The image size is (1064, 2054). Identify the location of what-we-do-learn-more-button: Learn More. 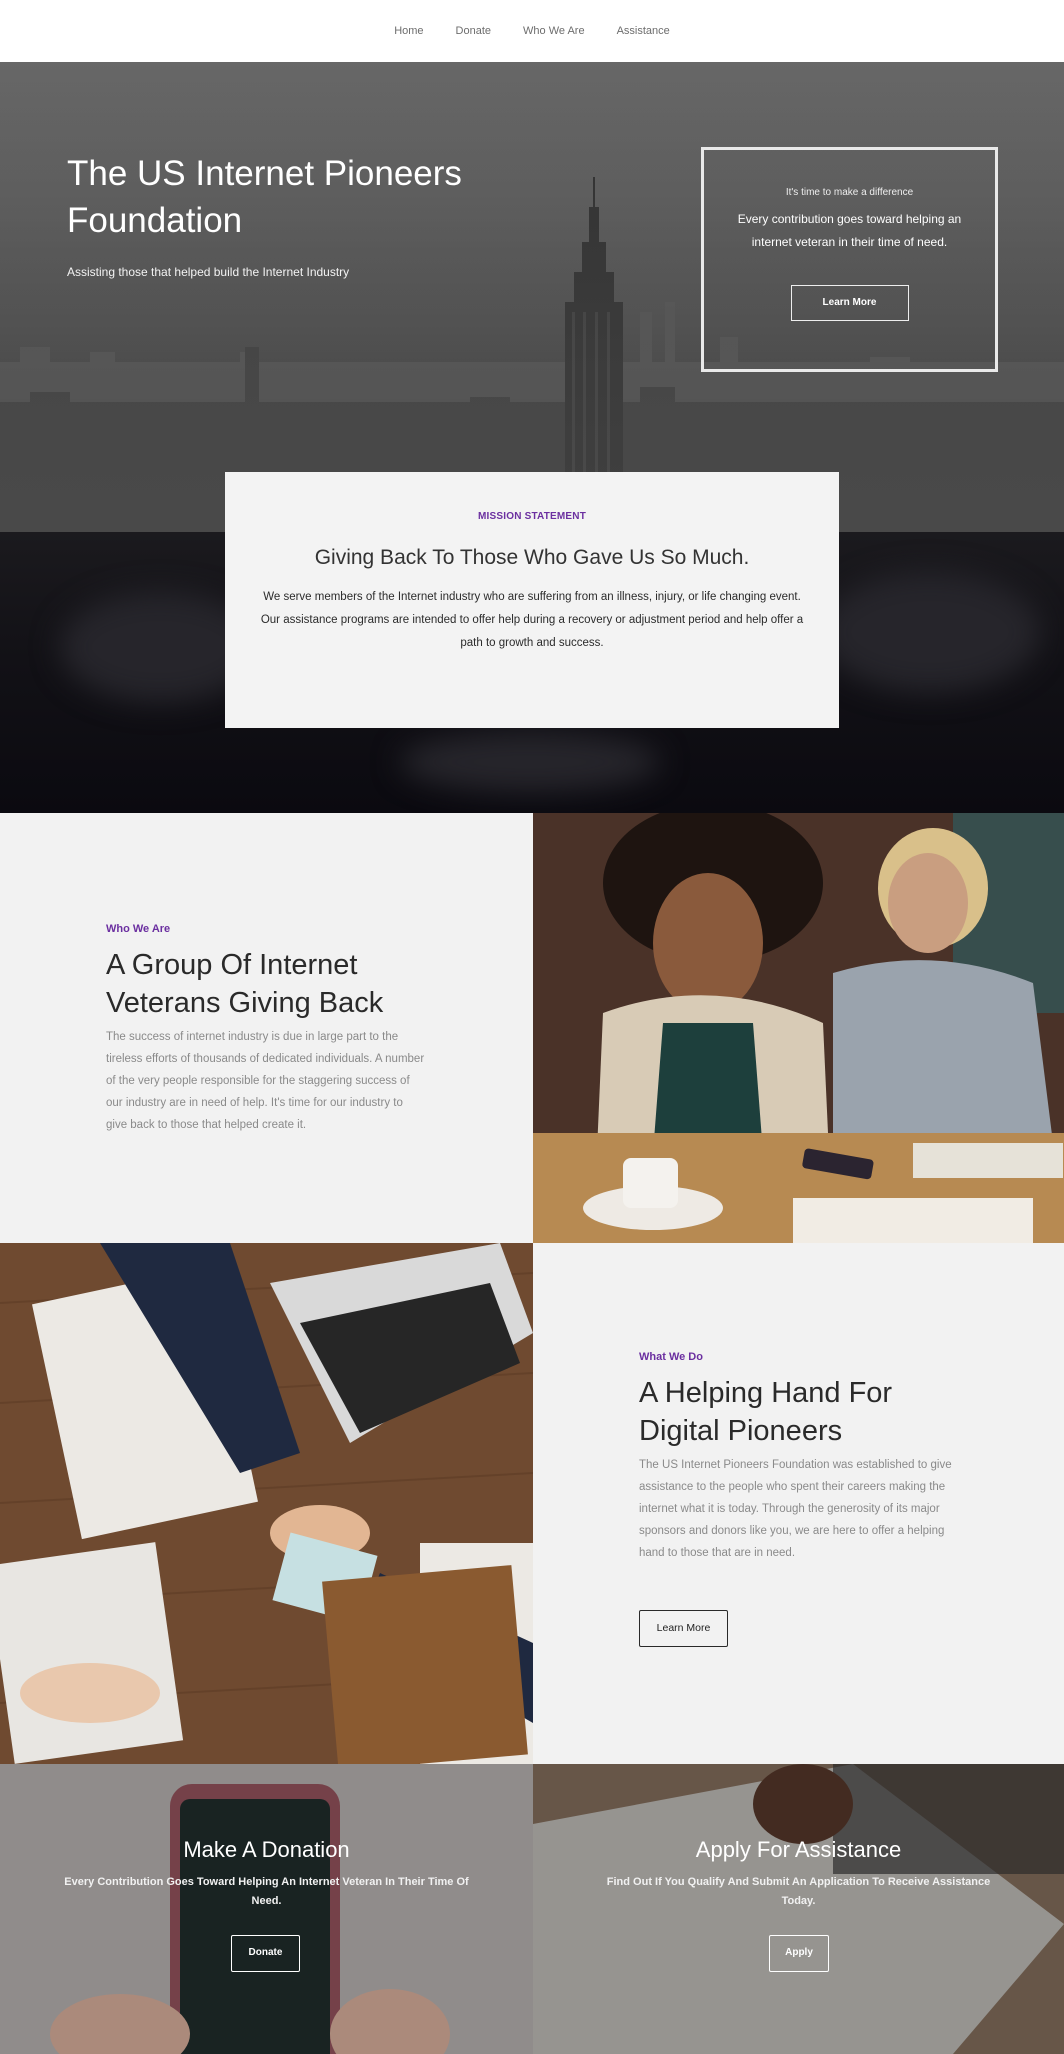
(683, 1628).